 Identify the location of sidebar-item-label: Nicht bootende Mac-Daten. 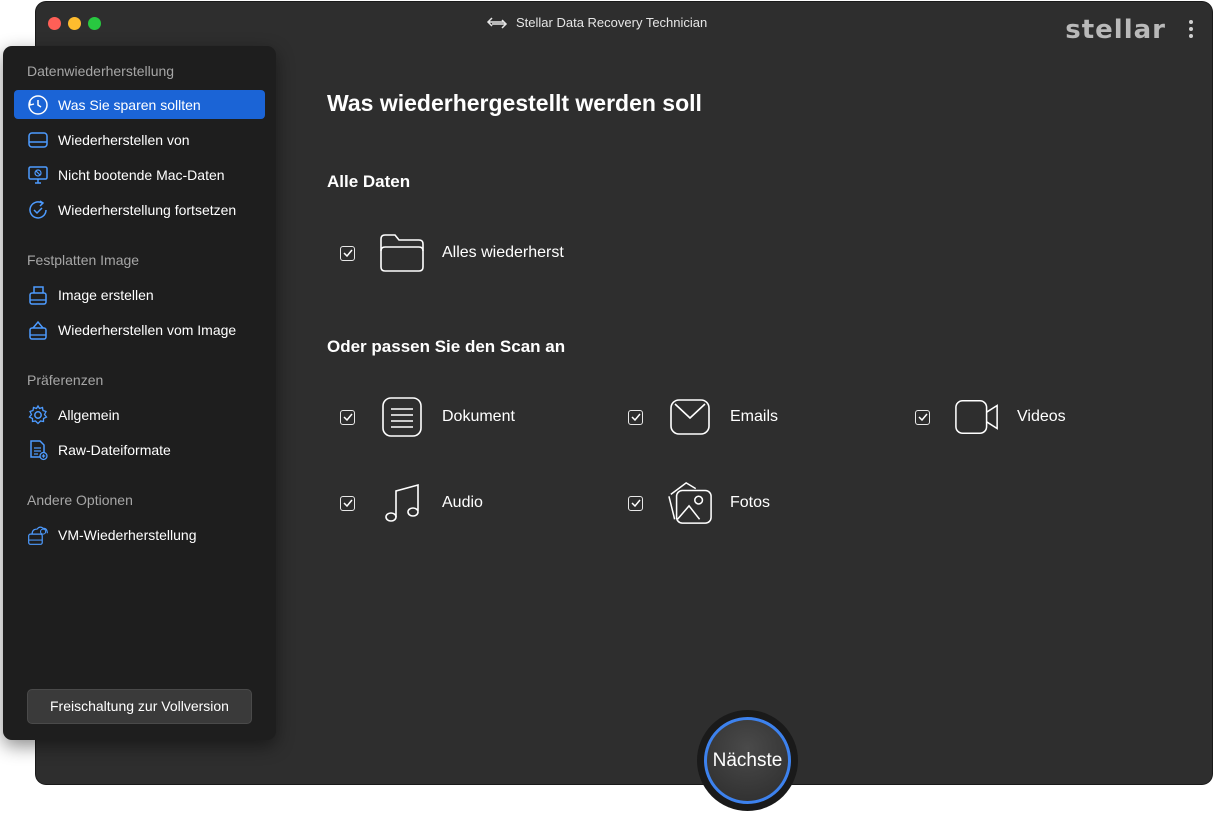
(141, 174).